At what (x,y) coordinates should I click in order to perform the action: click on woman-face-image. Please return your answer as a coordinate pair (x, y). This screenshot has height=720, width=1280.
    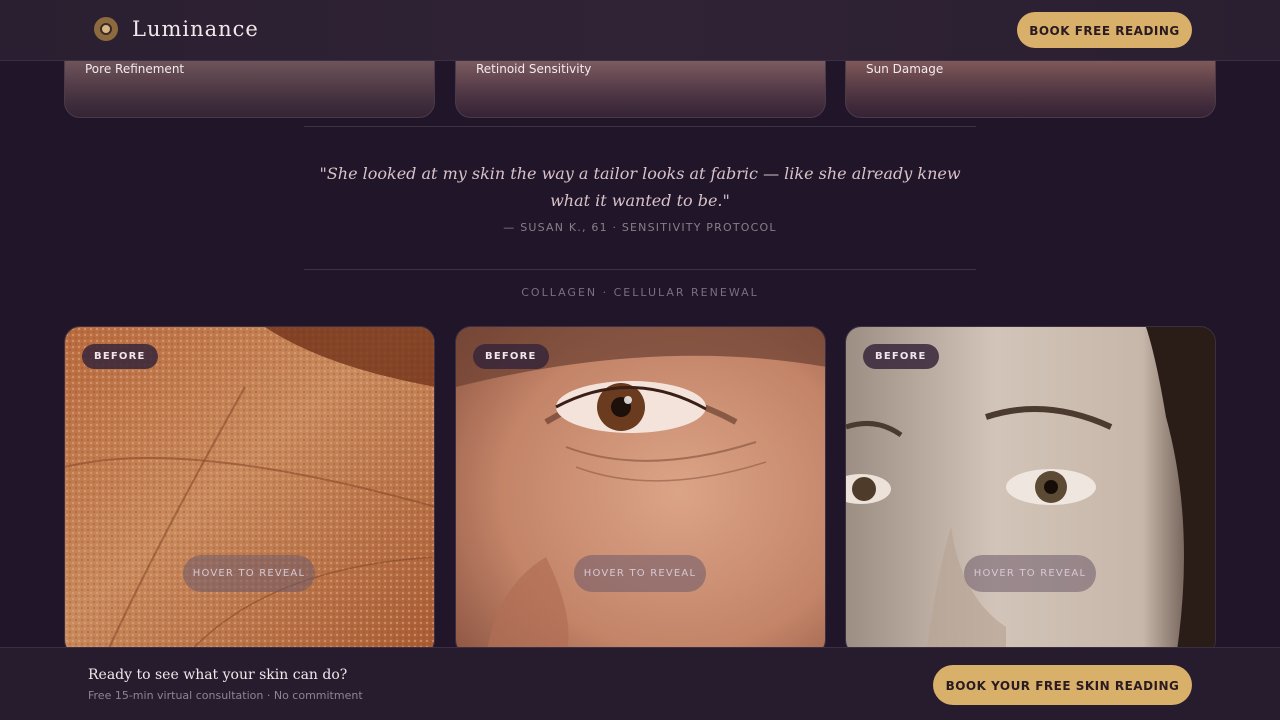
    Looking at the image, I should click on (1030, 491).